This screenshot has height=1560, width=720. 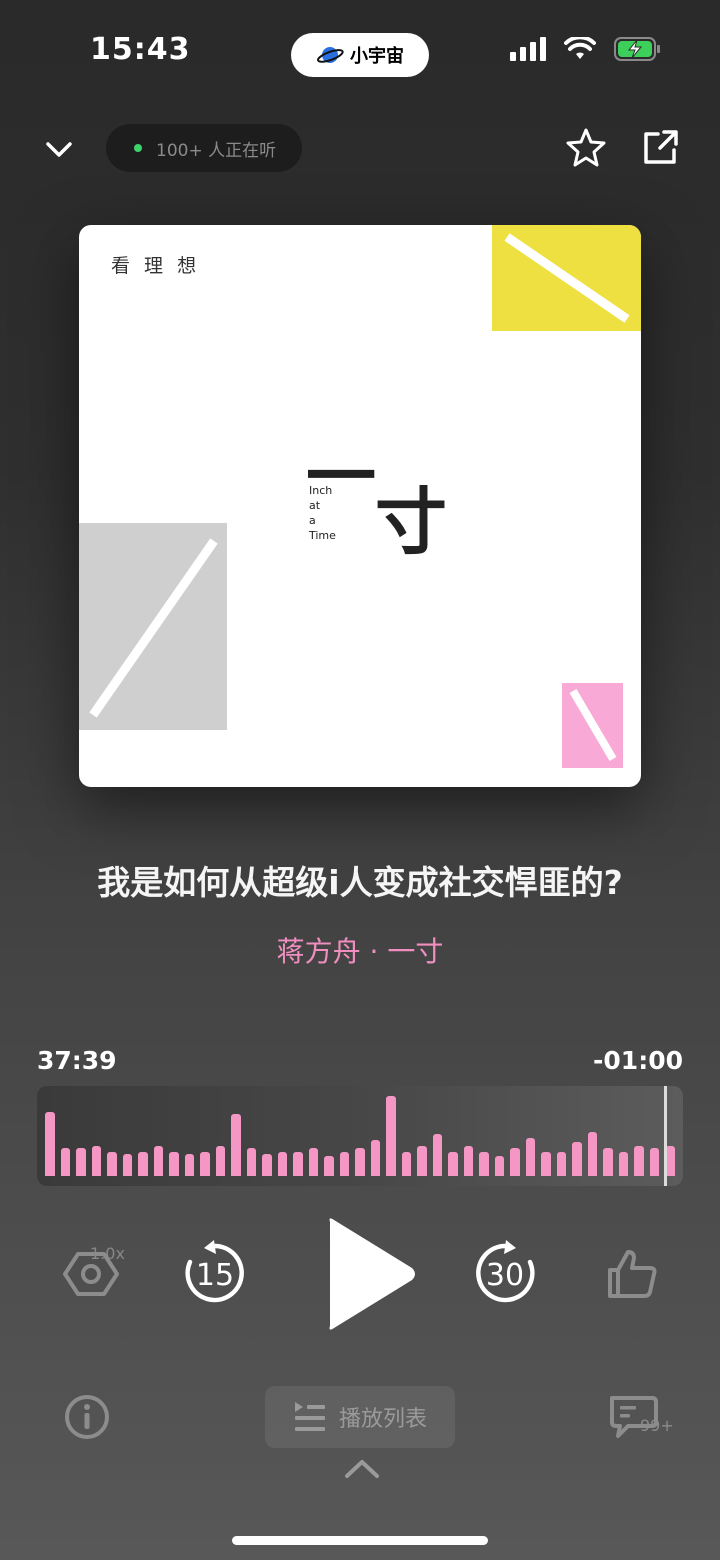 I want to click on episode-title: 我是如何从超级i人变成社交悍匪的?, so click(x=360, y=882).